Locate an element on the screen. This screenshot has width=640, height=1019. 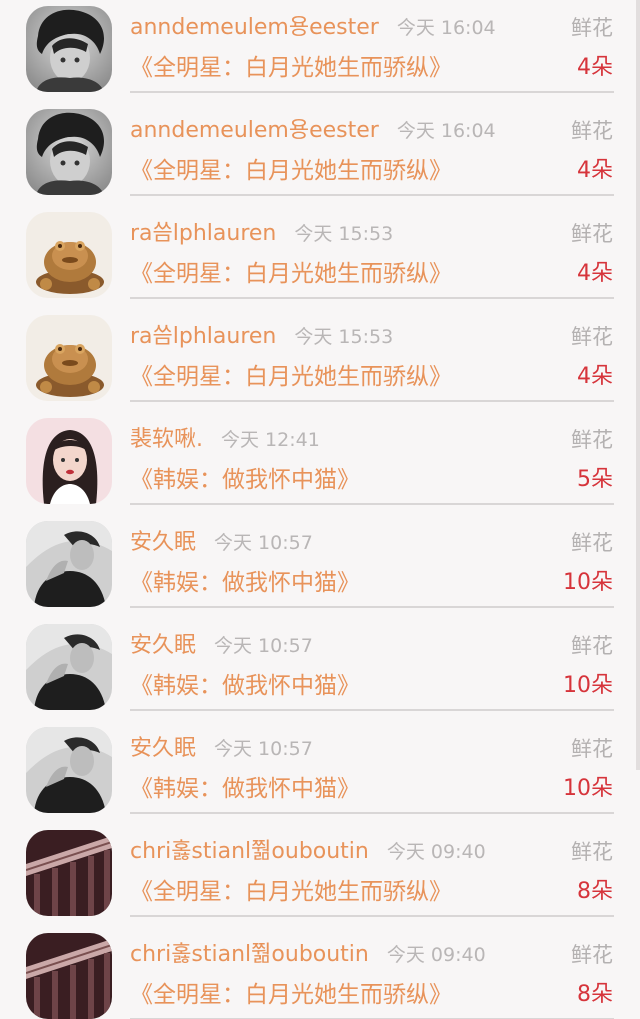
user-name: 裴软啾. 今天 12:41 is located at coordinates (225, 440).